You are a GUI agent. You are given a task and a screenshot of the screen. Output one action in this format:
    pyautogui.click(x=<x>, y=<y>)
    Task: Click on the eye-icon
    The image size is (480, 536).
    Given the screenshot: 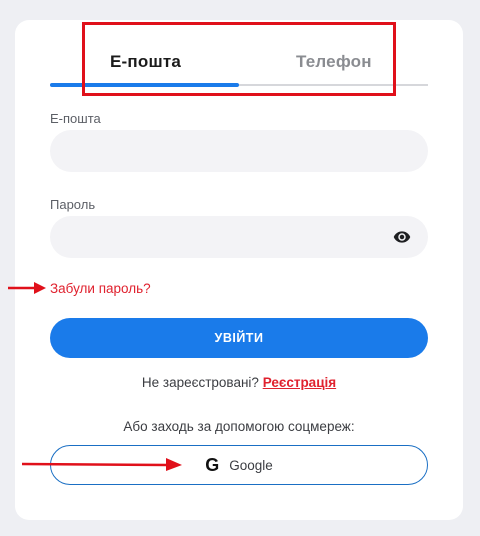 What is the action you would take?
    pyautogui.click(x=402, y=237)
    